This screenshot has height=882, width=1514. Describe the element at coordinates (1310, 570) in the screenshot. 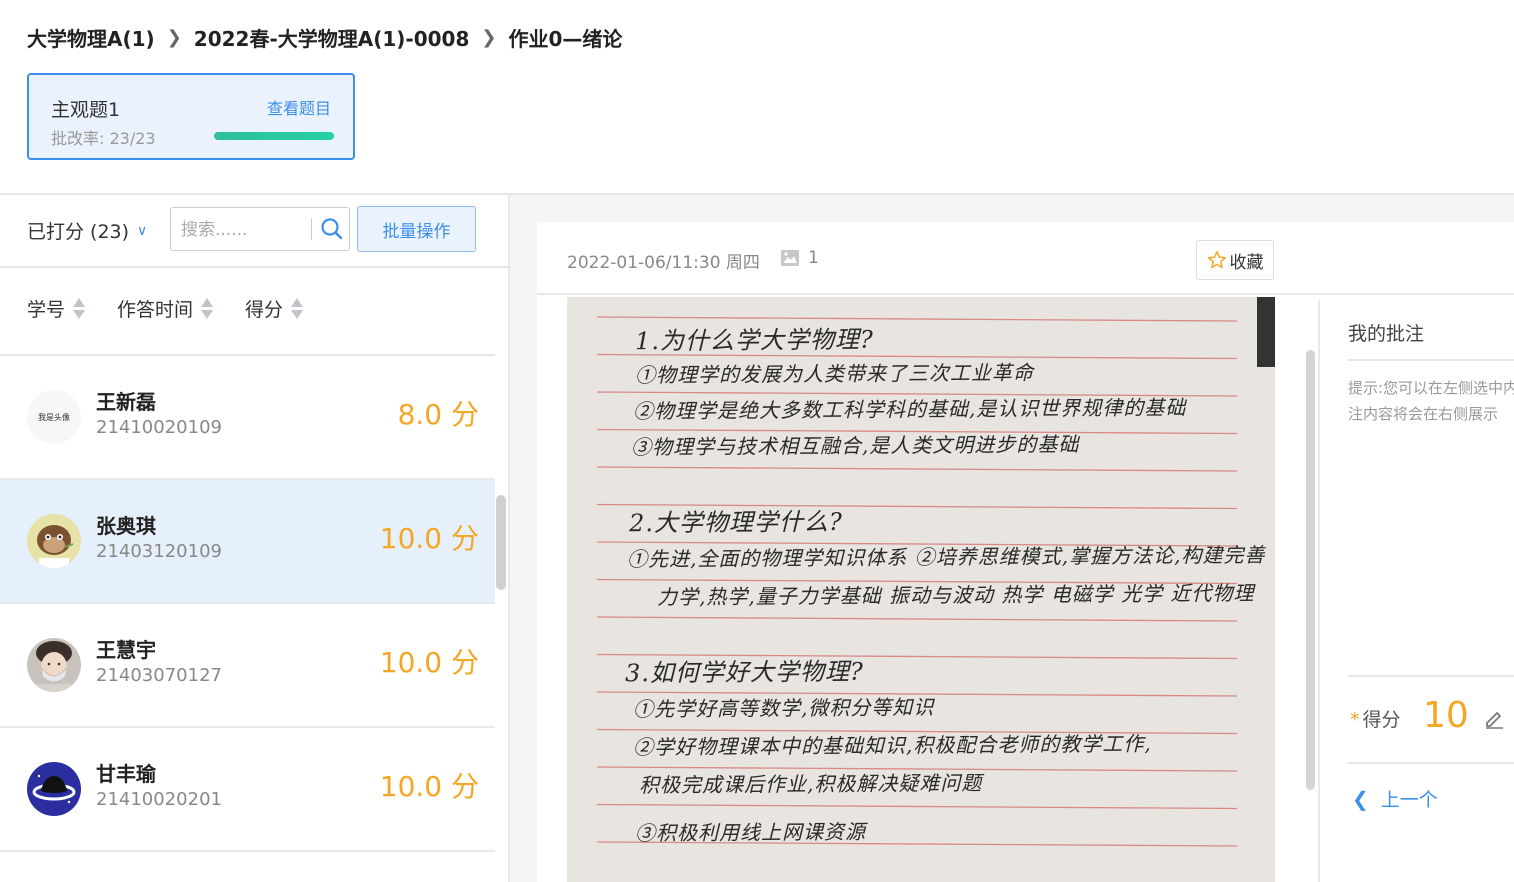

I see `image-scrollbar` at that location.